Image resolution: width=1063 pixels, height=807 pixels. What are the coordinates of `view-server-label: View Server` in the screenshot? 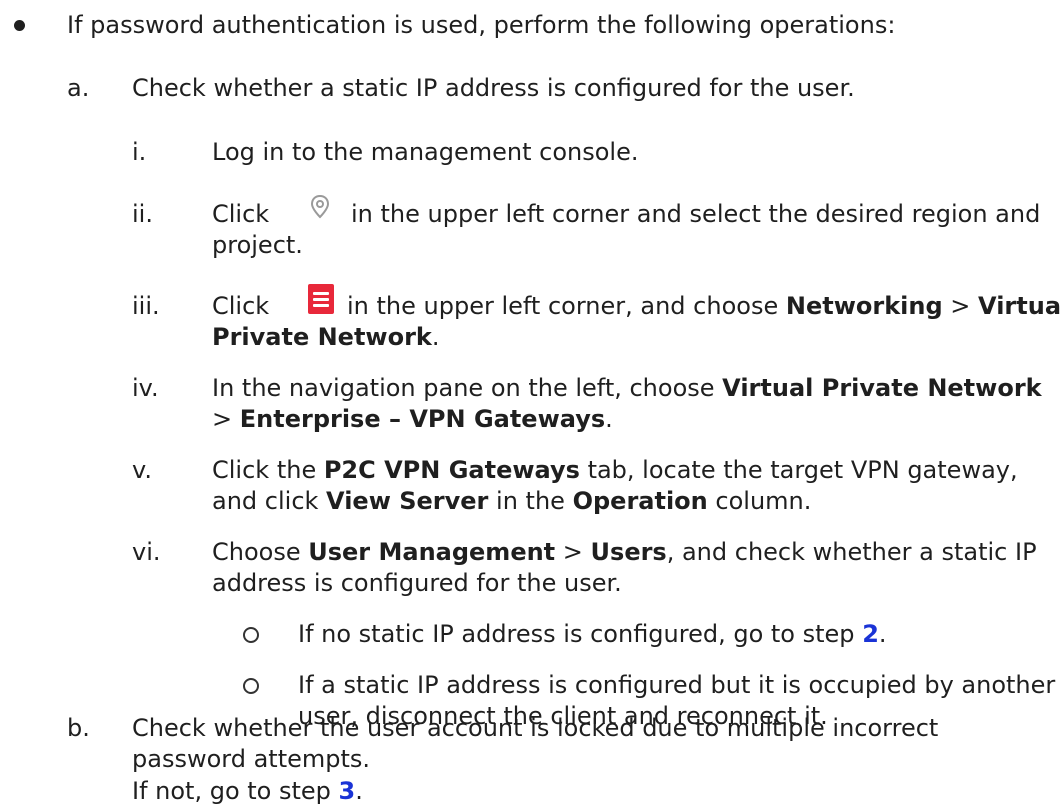 It's located at (407, 501).